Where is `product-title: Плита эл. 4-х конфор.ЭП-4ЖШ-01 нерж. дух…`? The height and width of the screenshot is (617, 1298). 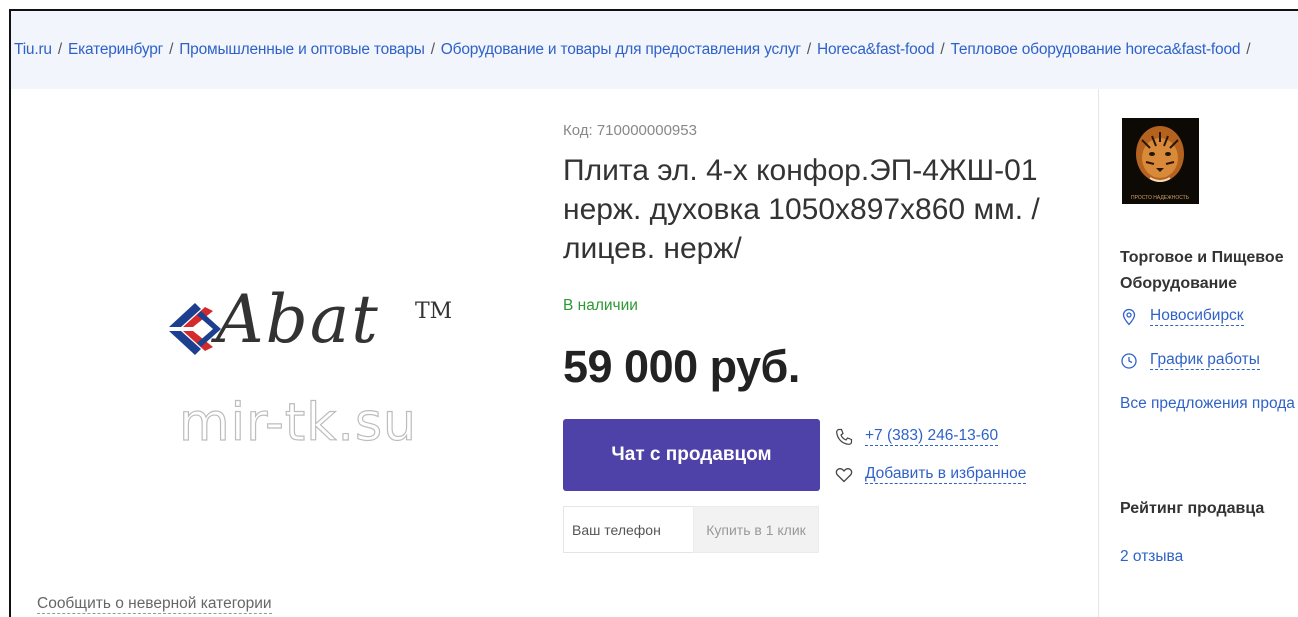 product-title: Плита эл. 4-х конфор.ЭП-4ЖШ-01 нерж. дух… is located at coordinates (801, 209).